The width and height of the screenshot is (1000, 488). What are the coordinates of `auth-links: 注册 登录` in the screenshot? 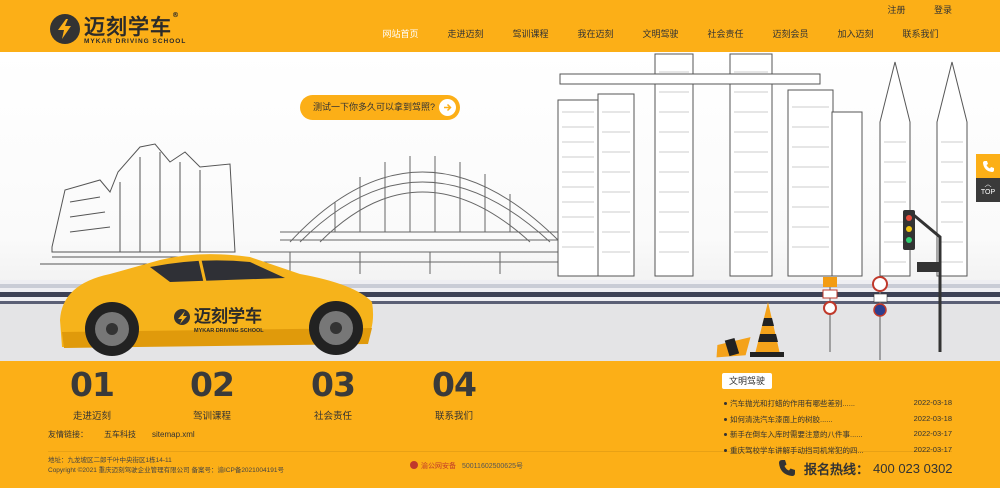 It's located at (906, 9).